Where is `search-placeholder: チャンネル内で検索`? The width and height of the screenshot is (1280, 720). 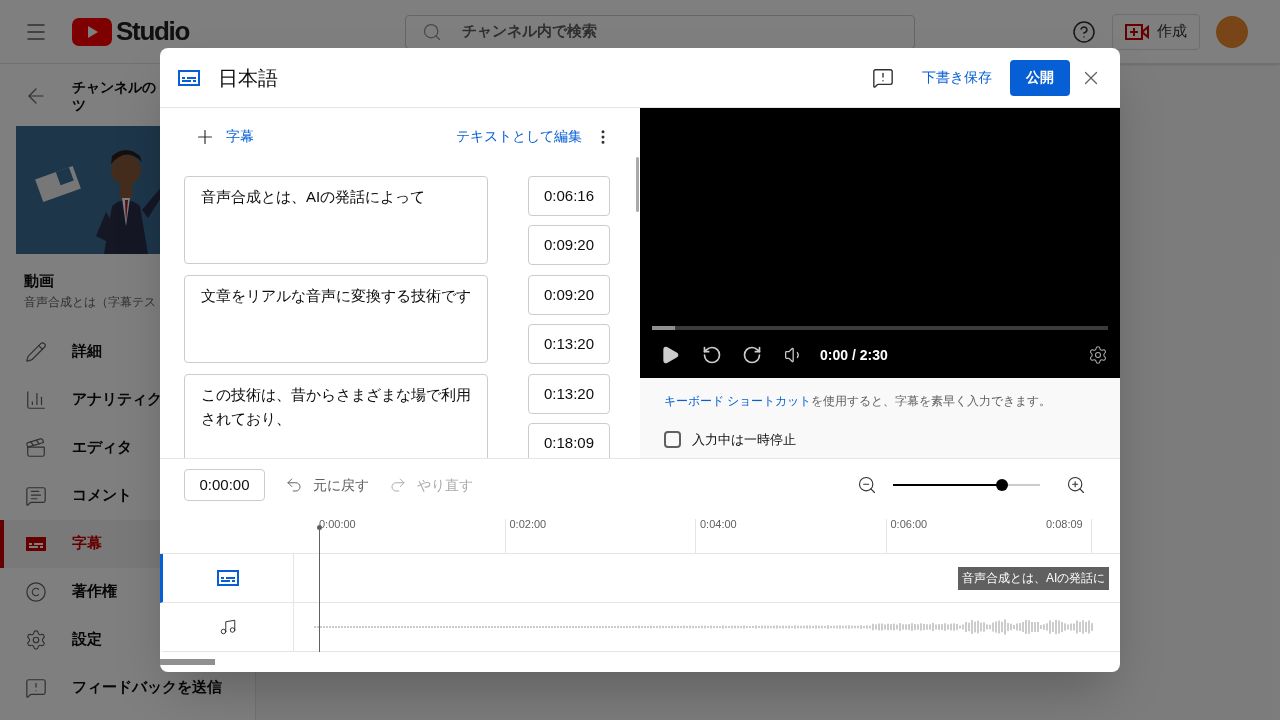 search-placeholder: チャンネル内で検索 is located at coordinates (530, 31).